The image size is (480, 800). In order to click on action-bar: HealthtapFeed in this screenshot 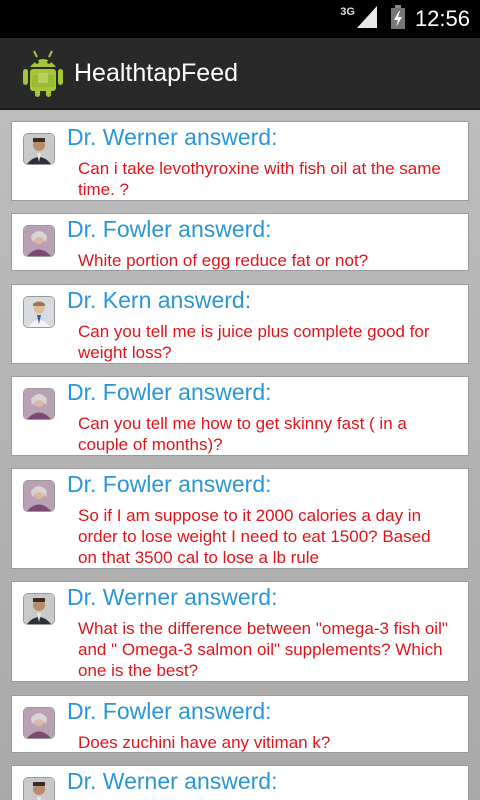, I will do `click(240, 74)`.